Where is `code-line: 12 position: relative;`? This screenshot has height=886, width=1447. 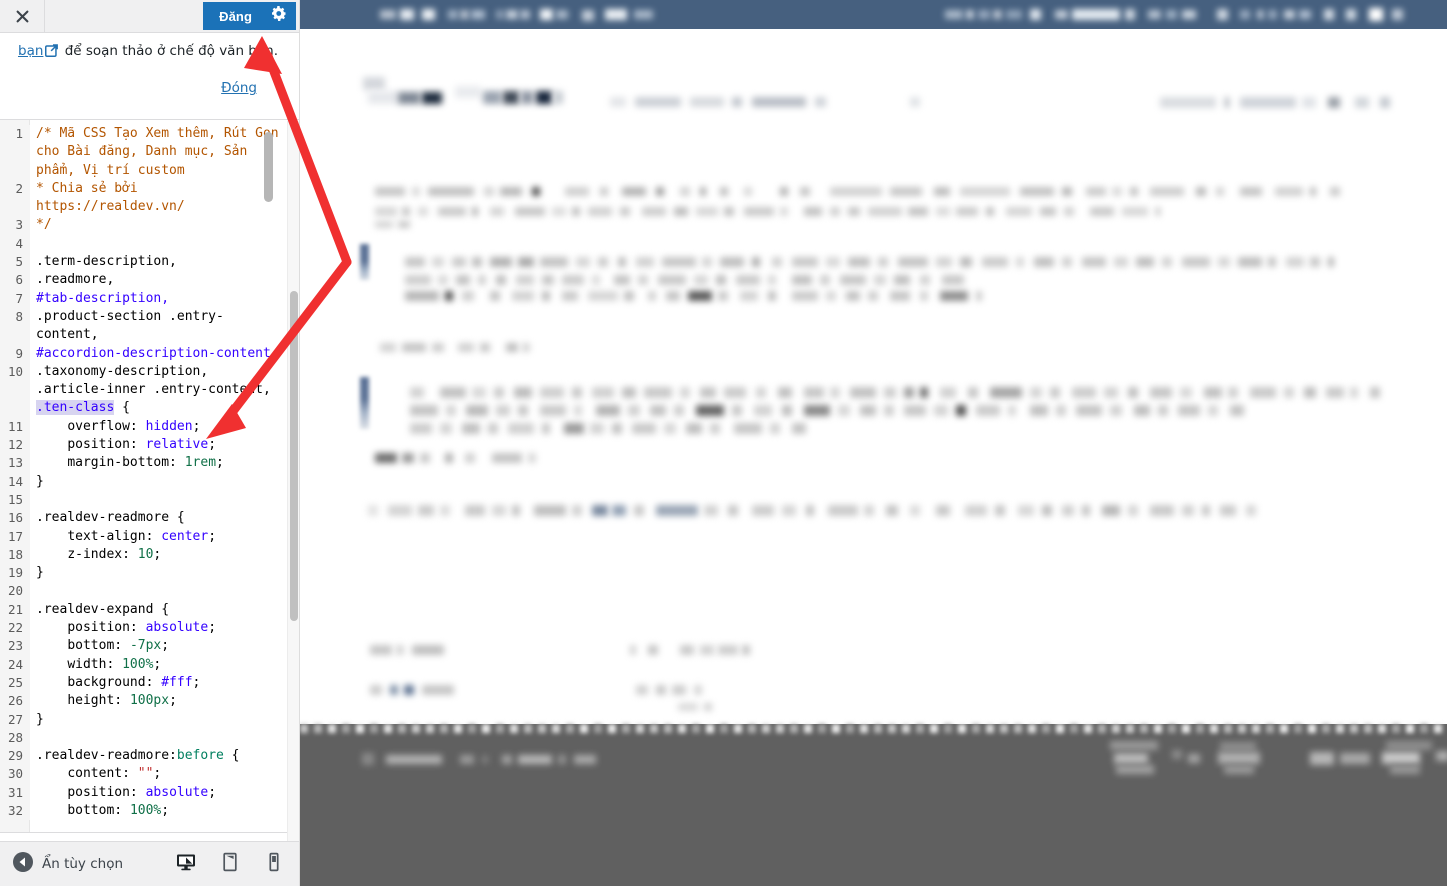 code-line: 12 position: relative; is located at coordinates (139, 445).